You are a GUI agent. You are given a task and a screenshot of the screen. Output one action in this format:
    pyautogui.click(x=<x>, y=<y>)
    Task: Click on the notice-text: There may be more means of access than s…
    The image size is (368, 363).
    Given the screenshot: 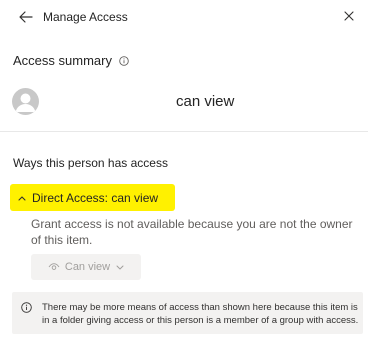 What is the action you would take?
    pyautogui.click(x=200, y=314)
    